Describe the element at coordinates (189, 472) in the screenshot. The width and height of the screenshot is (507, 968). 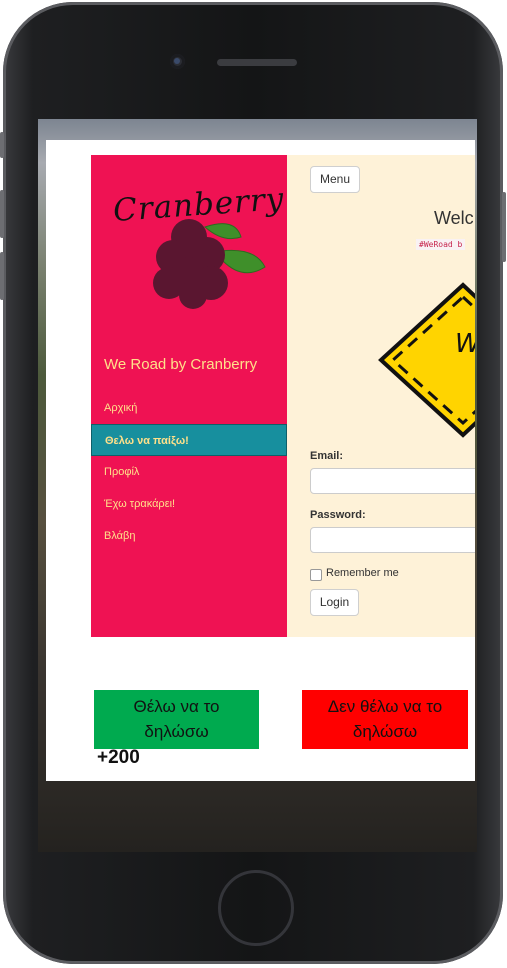
I see `sidebar-item-profile: Προφίλ` at that location.